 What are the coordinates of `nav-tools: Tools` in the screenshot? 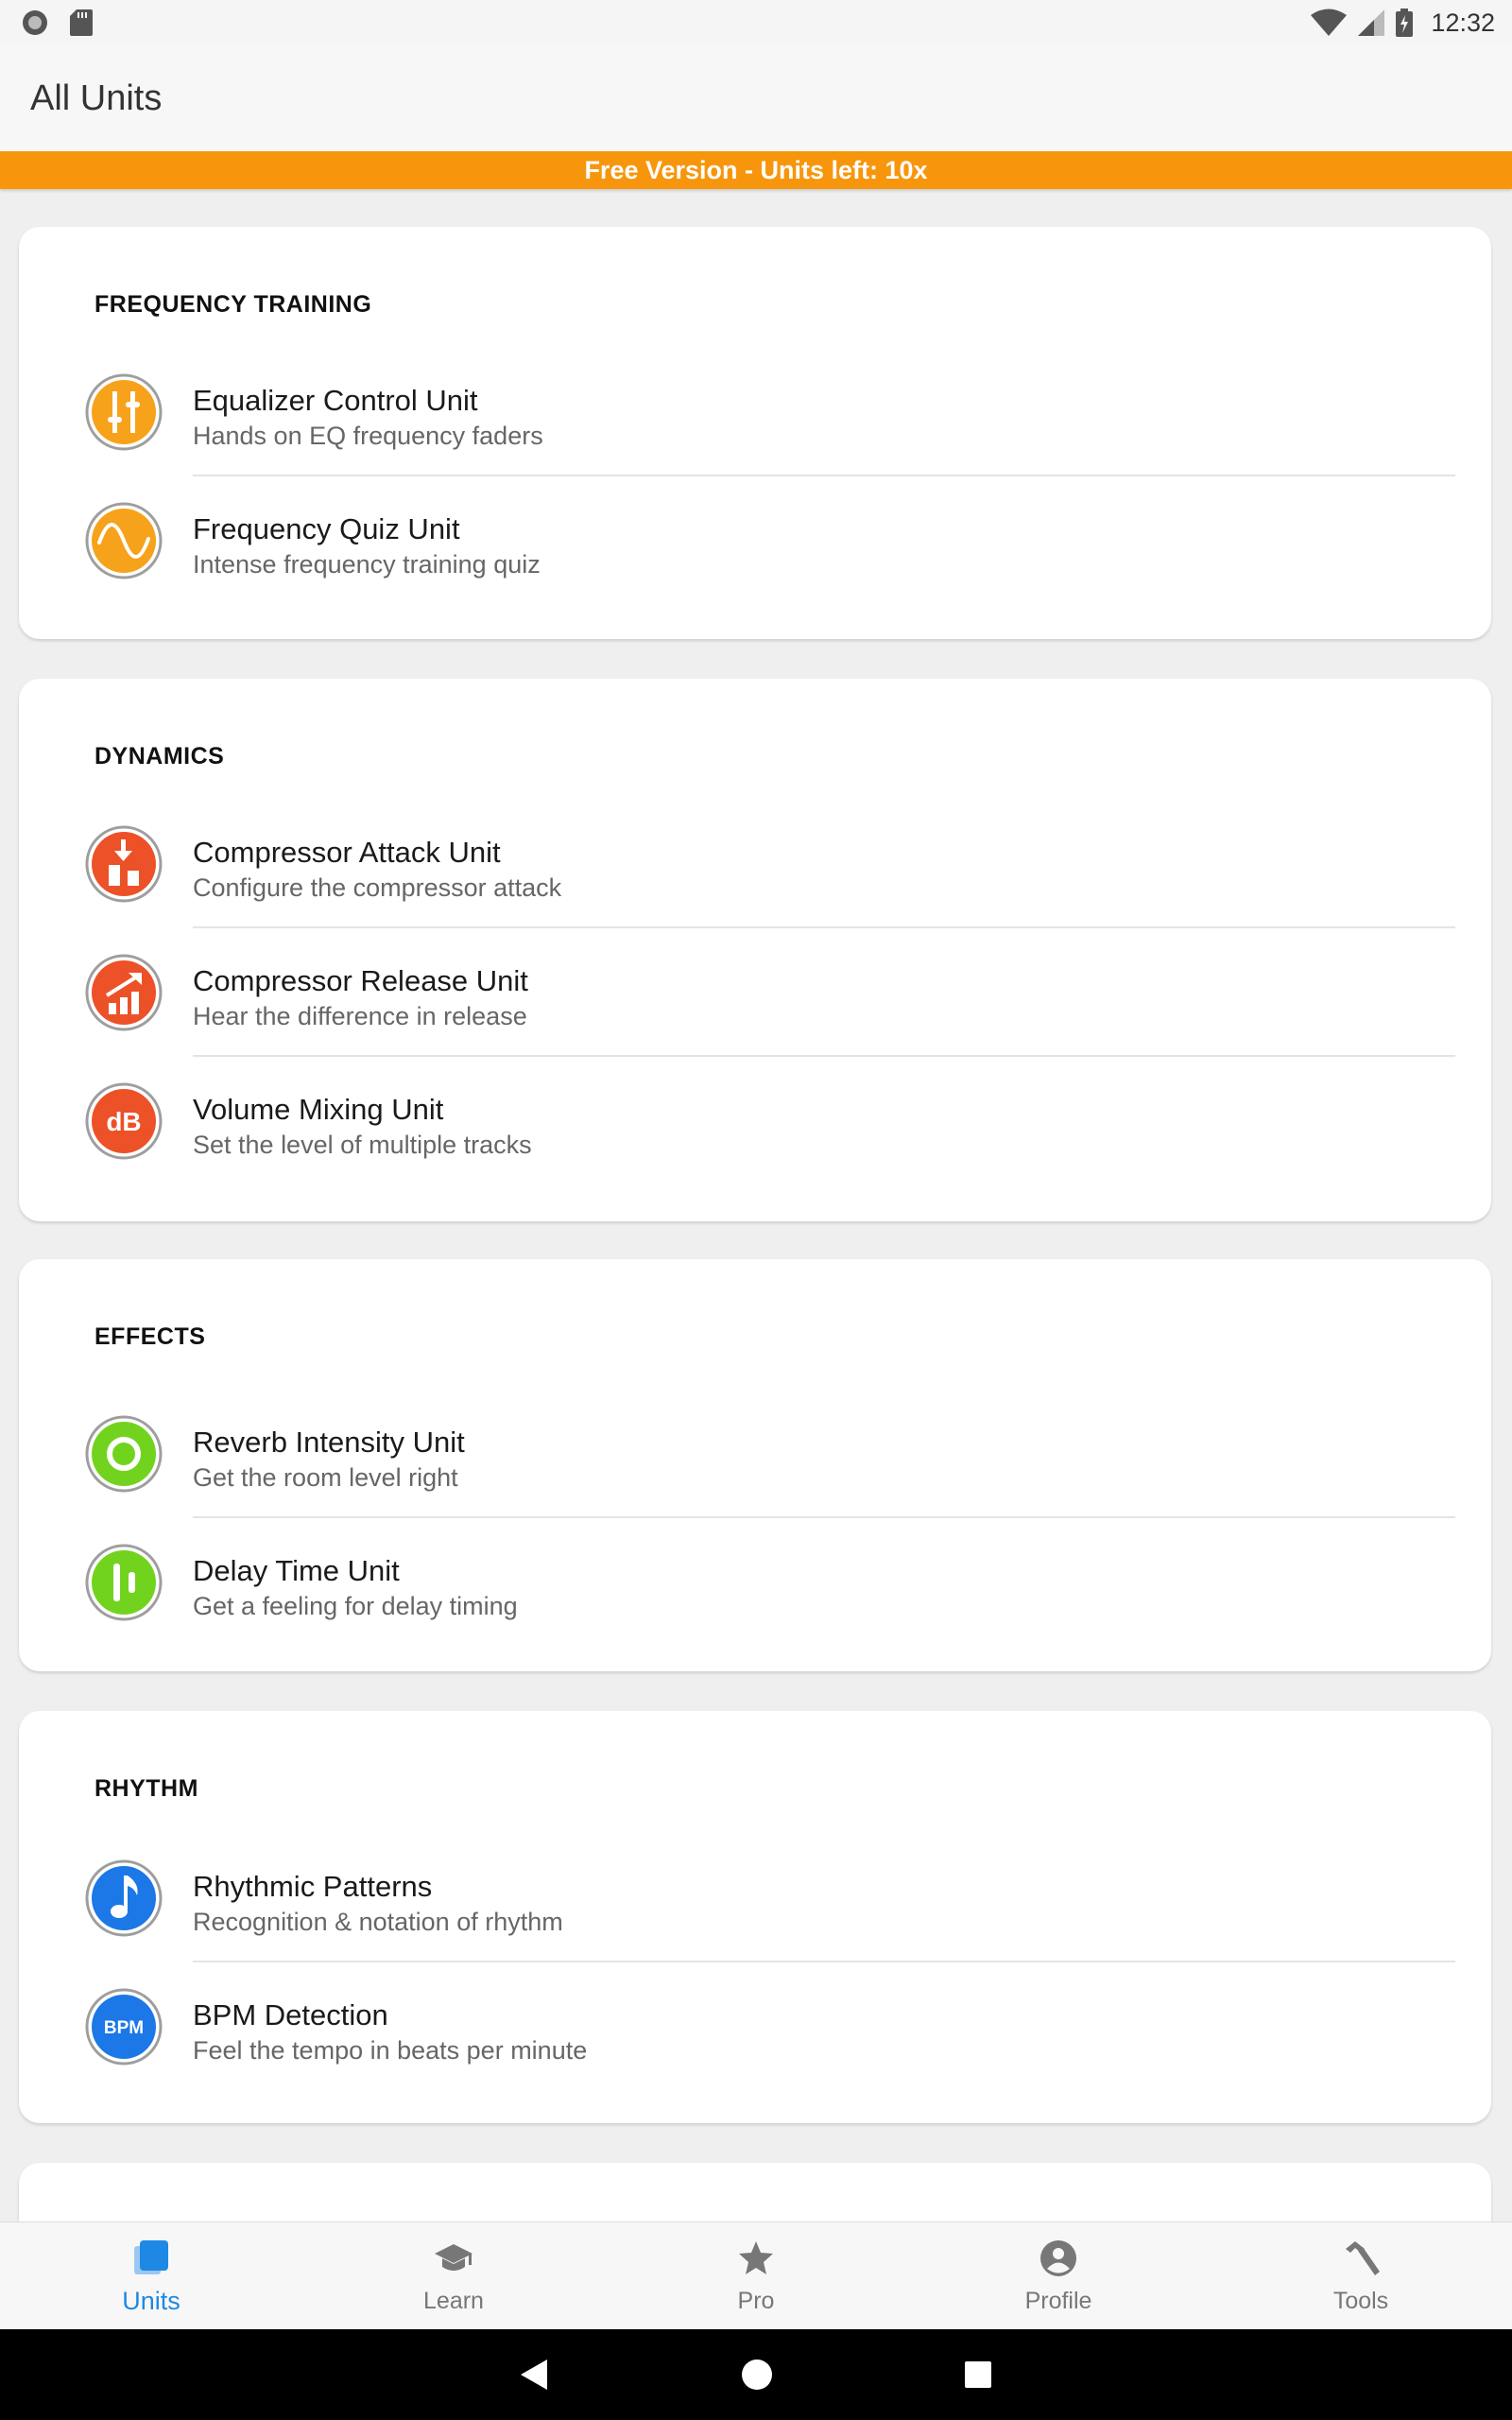 It's located at (1361, 2276).